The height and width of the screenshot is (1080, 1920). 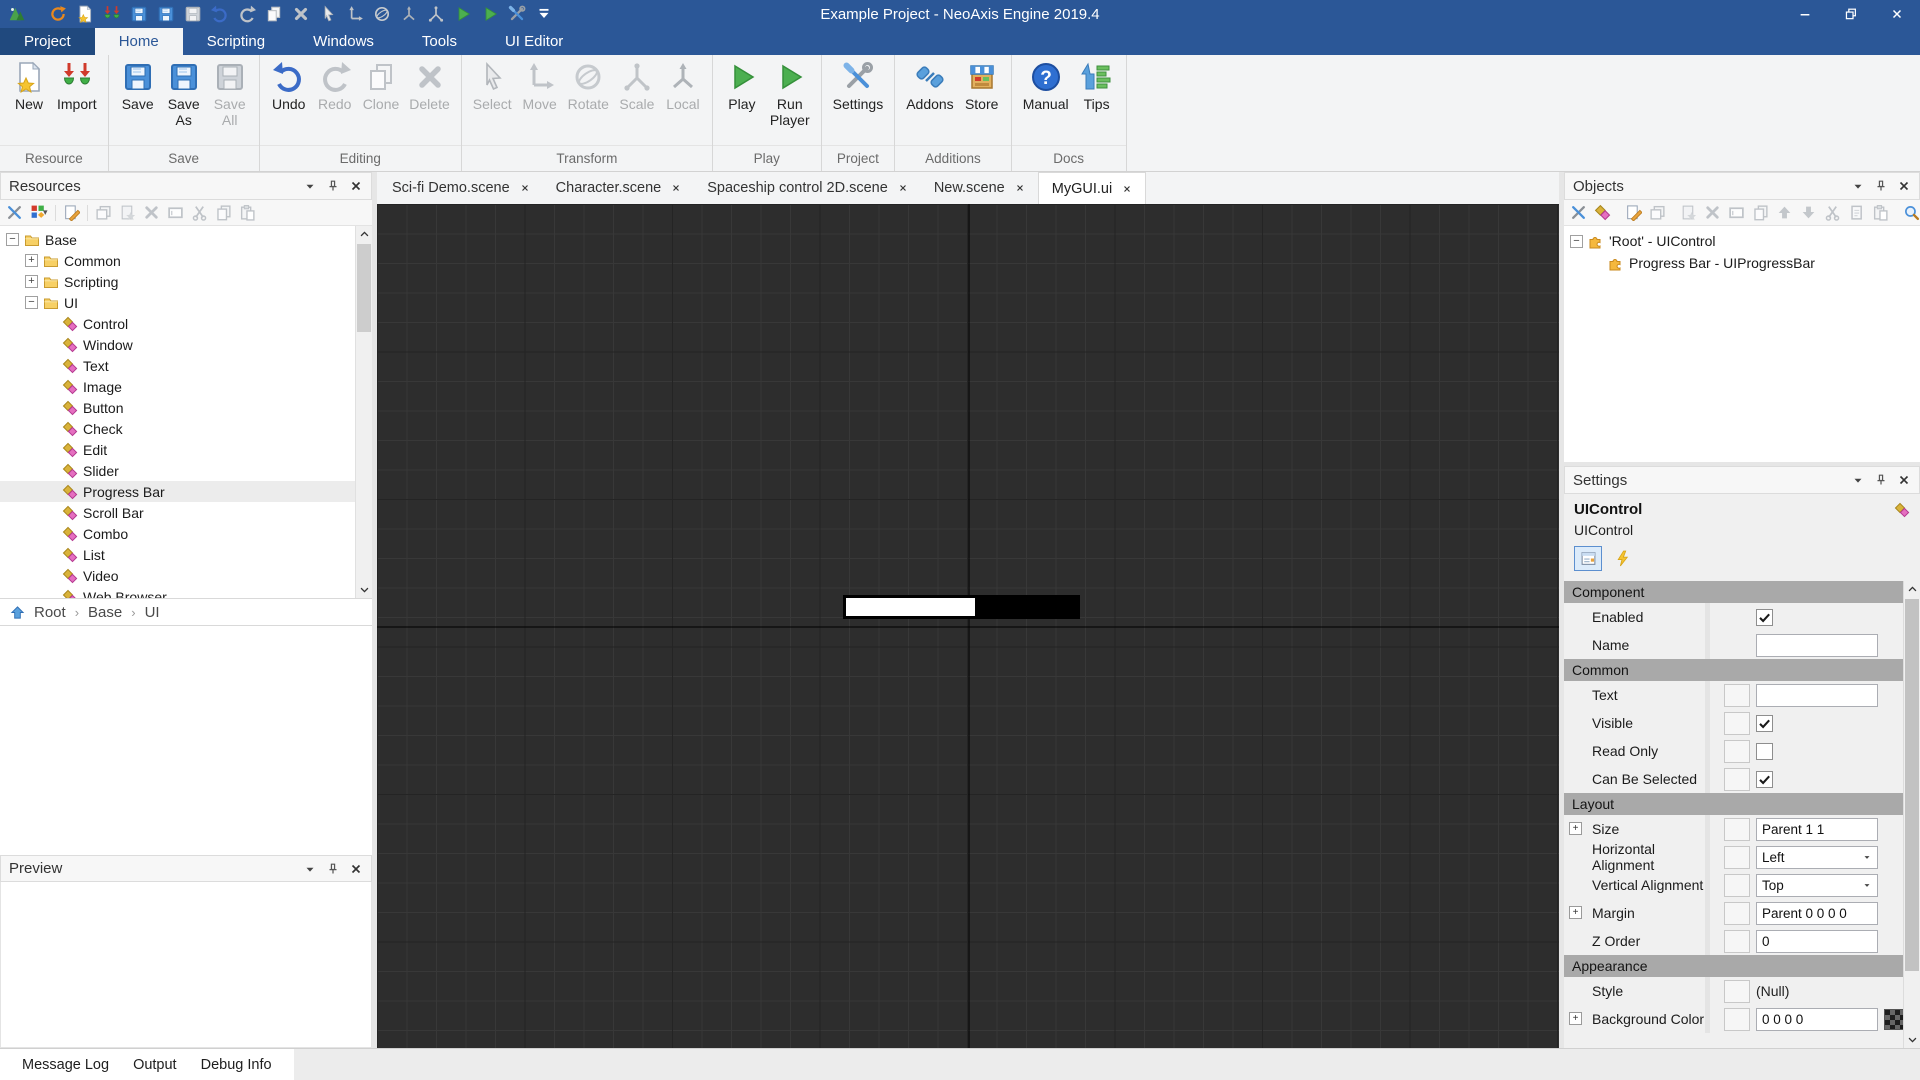 What do you see at coordinates (186, 512) in the screenshot?
I see `tree-item-scroll-bar: Scroll Bar` at bounding box center [186, 512].